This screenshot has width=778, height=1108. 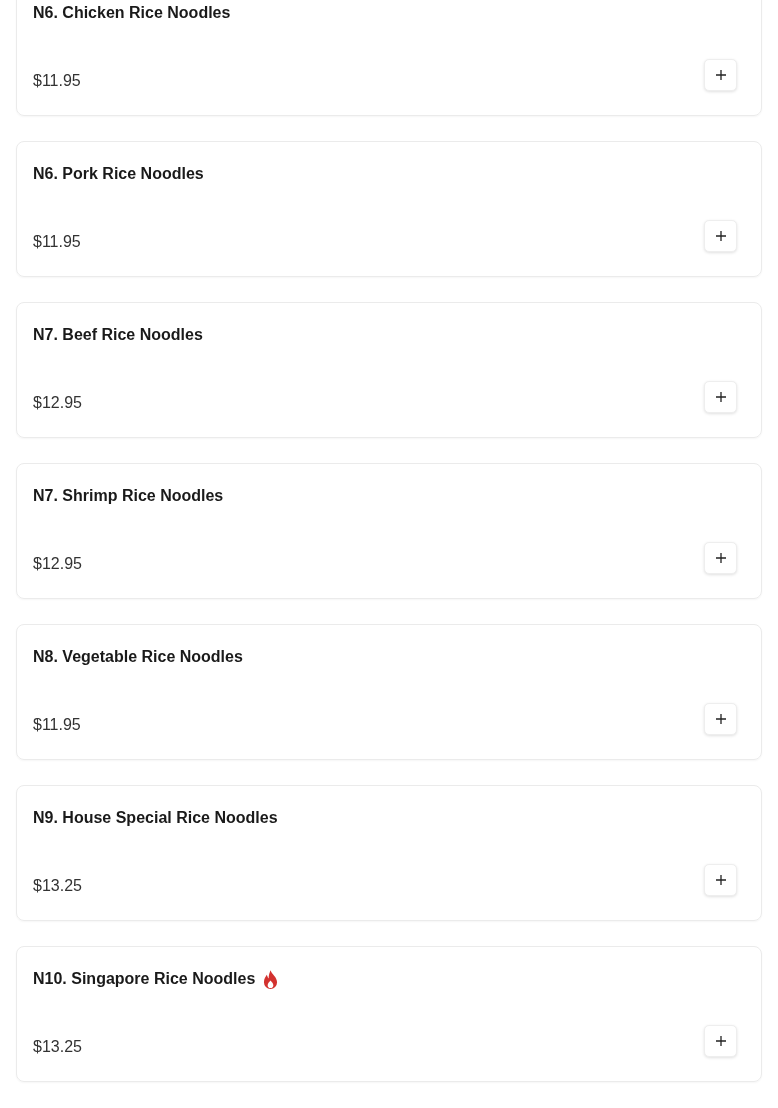 What do you see at coordinates (128, 496) in the screenshot?
I see `item-name: N7. Shrimp Rice Noodles` at bounding box center [128, 496].